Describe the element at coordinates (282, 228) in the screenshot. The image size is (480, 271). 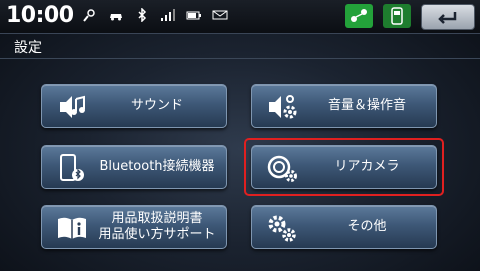
I see `gears-icon` at that location.